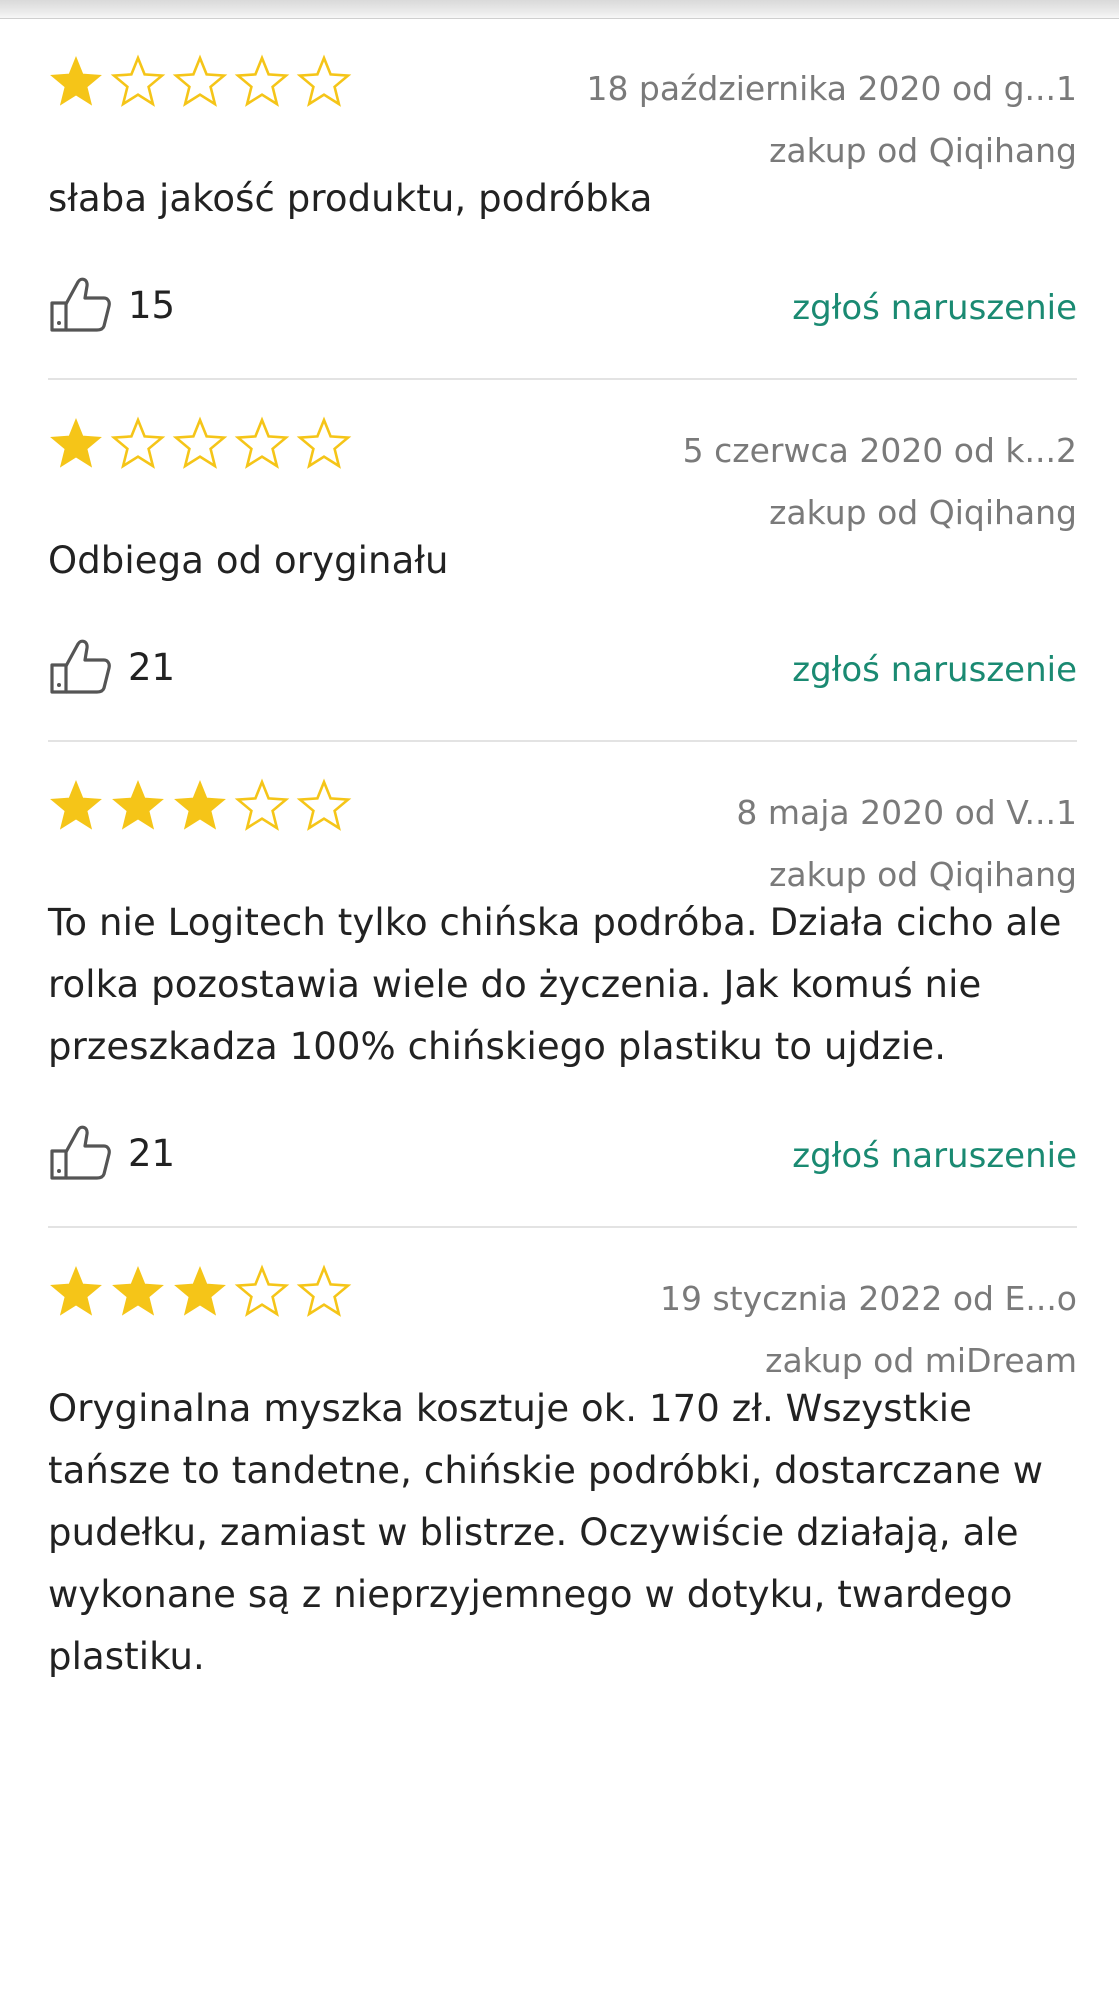 This screenshot has width=1119, height=2004. Describe the element at coordinates (559, 9) in the screenshot. I see `top-edge-shadow` at that location.